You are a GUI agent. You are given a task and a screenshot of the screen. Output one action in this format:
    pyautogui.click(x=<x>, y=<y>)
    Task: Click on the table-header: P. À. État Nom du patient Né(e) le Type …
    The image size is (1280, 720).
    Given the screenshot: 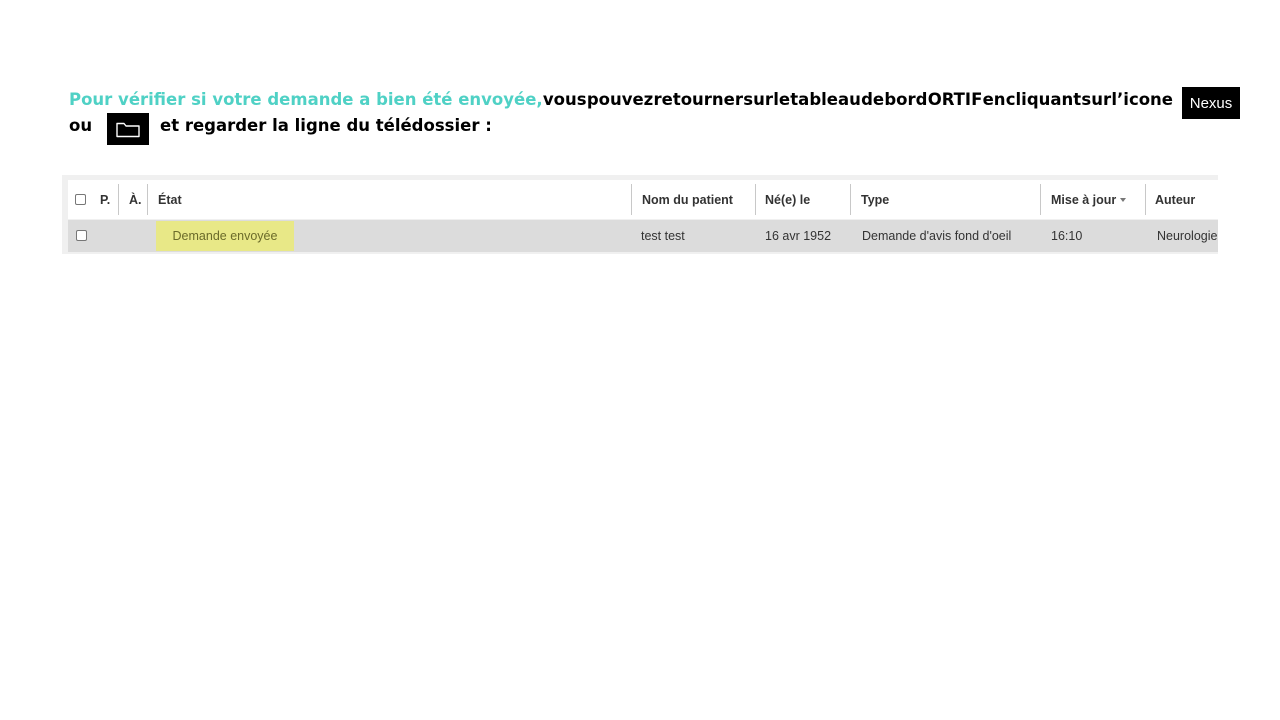 What is the action you would take?
    pyautogui.click(x=643, y=199)
    